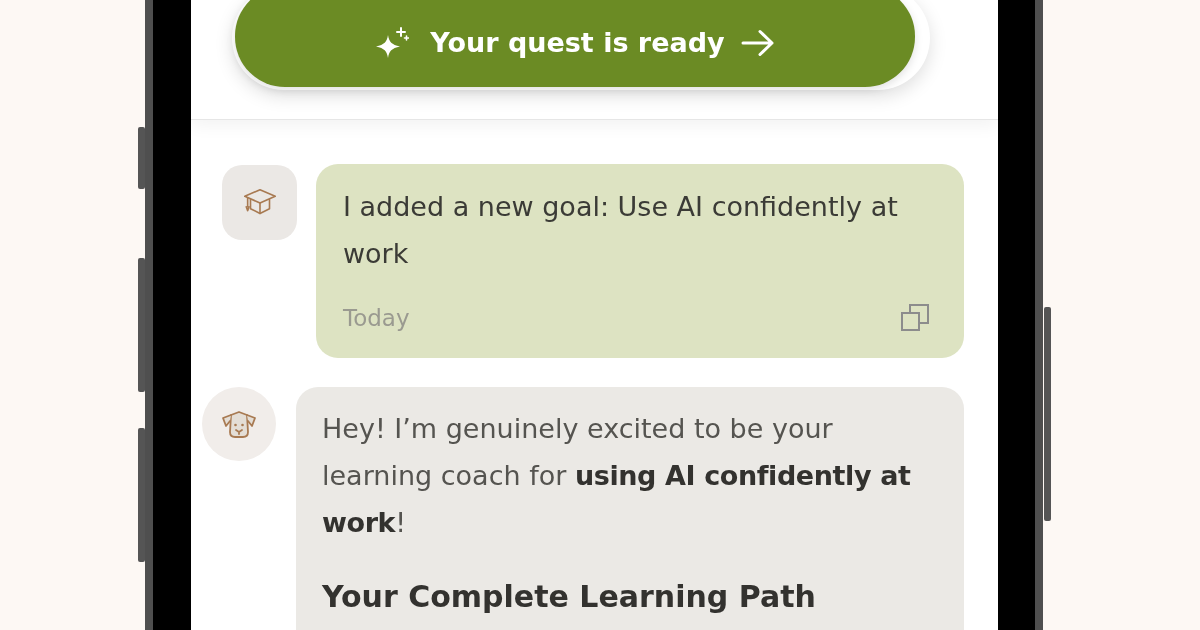  Describe the element at coordinates (575, 43) in the screenshot. I see `quest-button: Your quest is ready` at that location.